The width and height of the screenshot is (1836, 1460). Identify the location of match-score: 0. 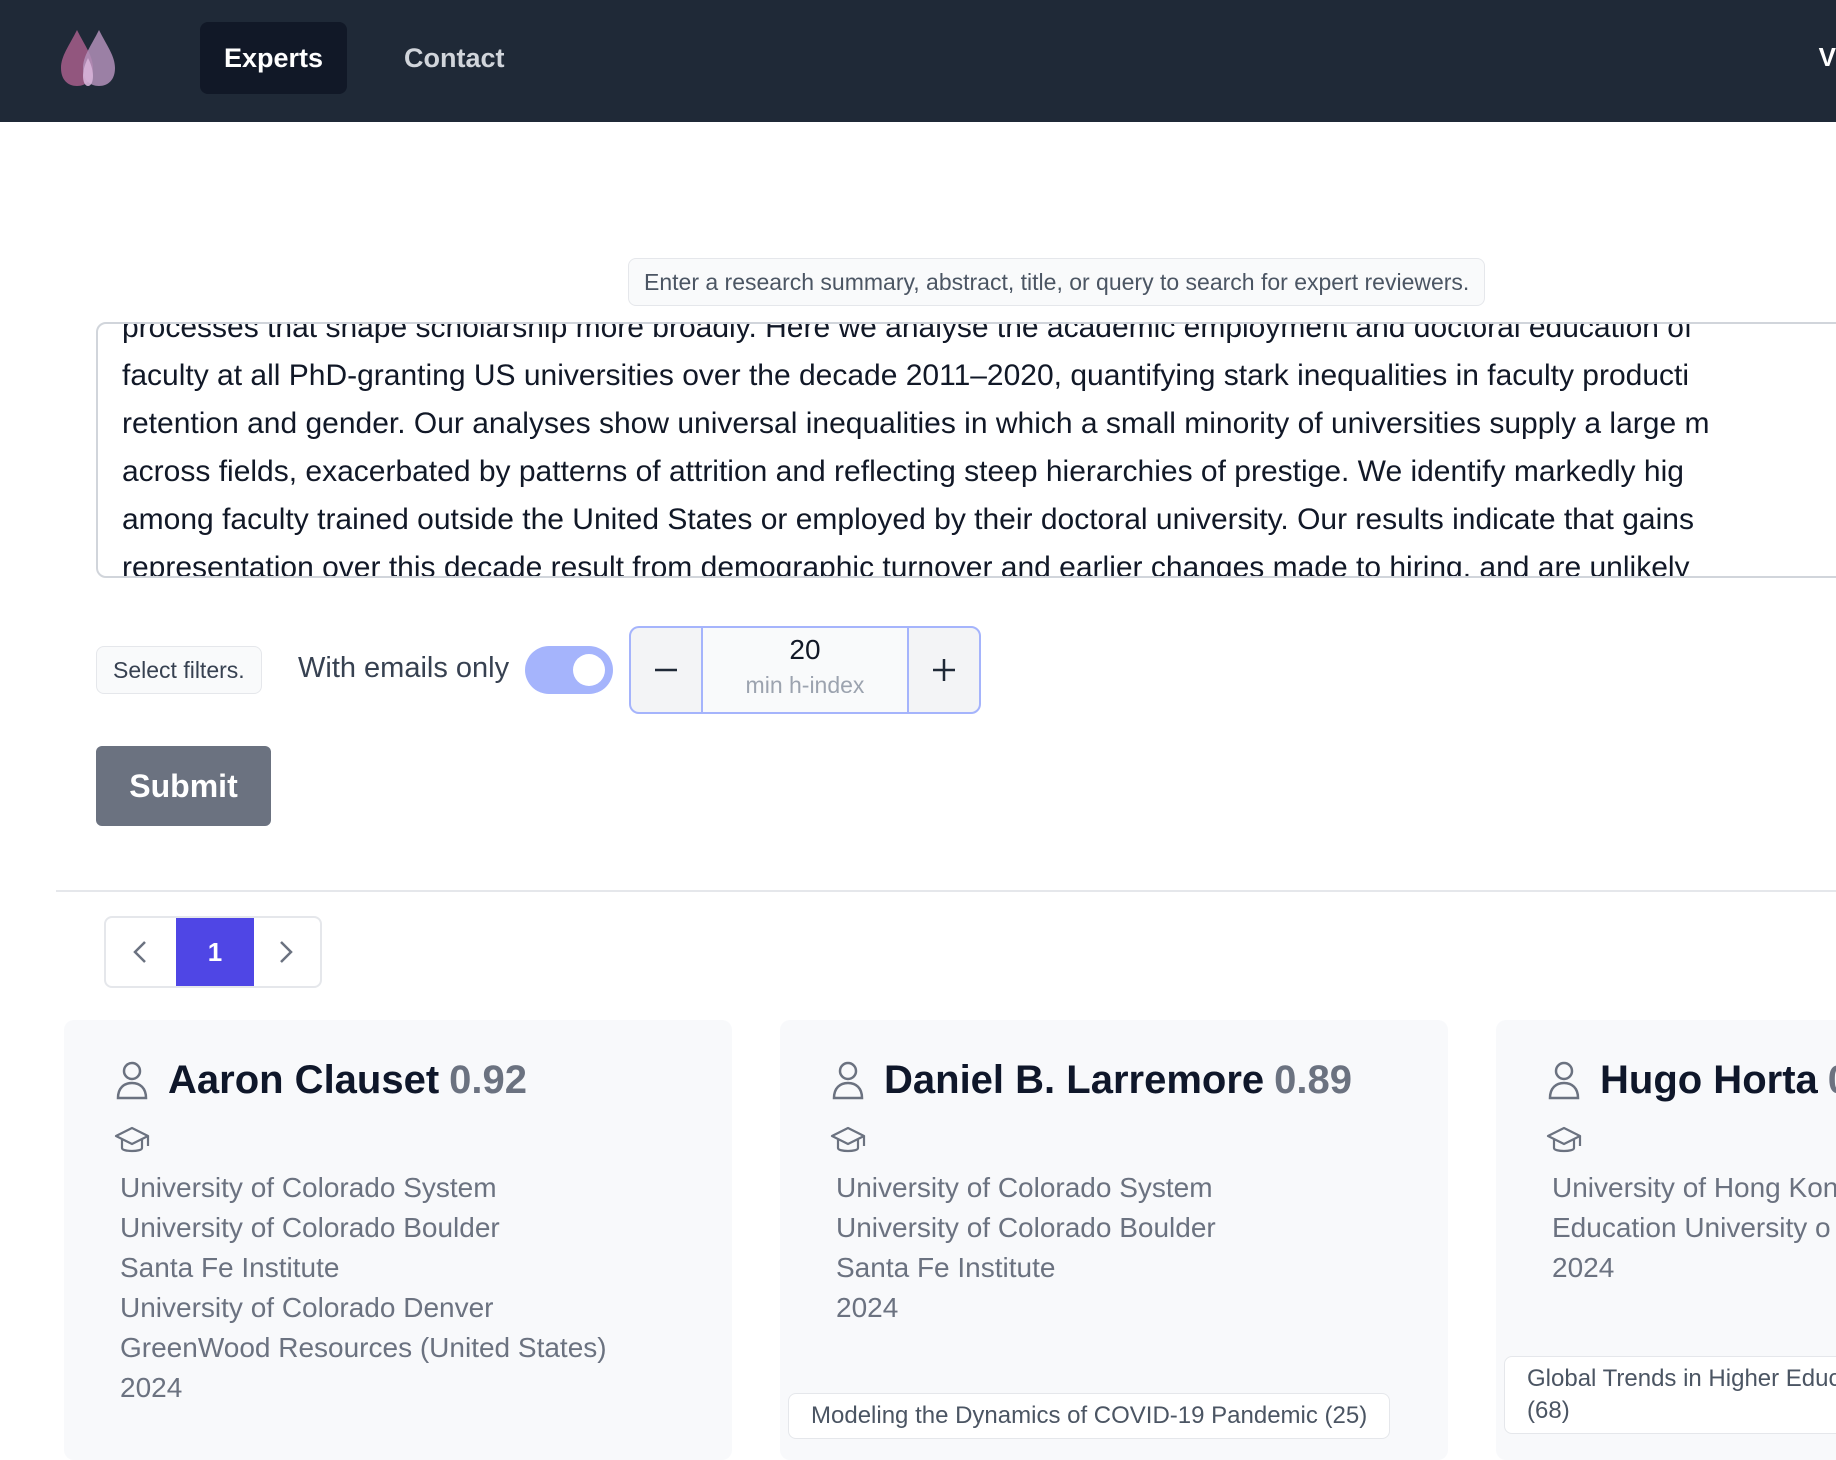
(1832, 1080).